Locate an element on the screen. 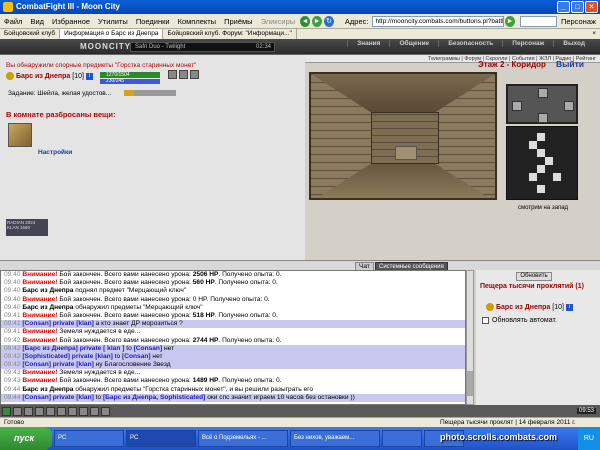  tab-club: Бойцовский клуб is located at coordinates (30, 34).